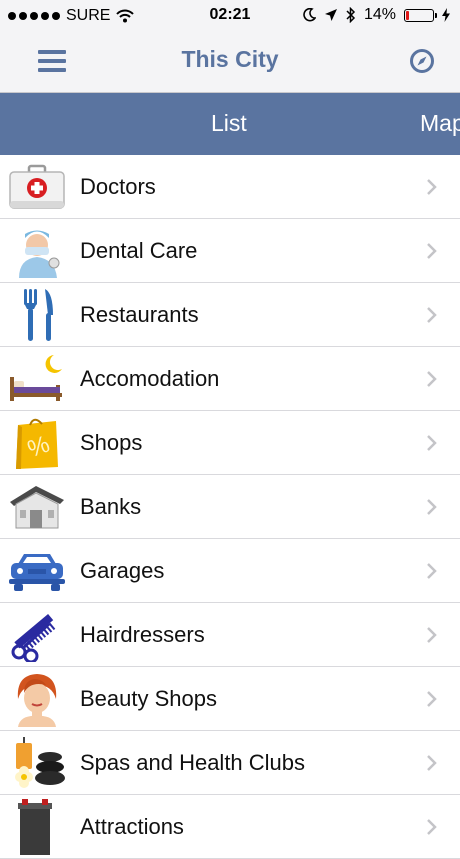 Image resolution: width=460 pixels, height=859 pixels. Describe the element at coordinates (230, 379) in the screenshot. I see `list-item-accomodation: Accomodation` at that location.